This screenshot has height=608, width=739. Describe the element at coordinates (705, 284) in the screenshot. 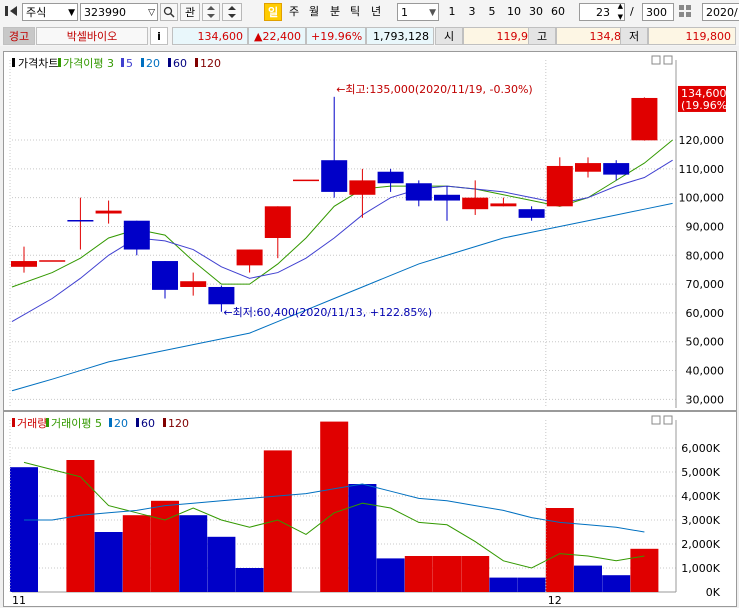

I see `y-tick-label: 70,000` at that location.